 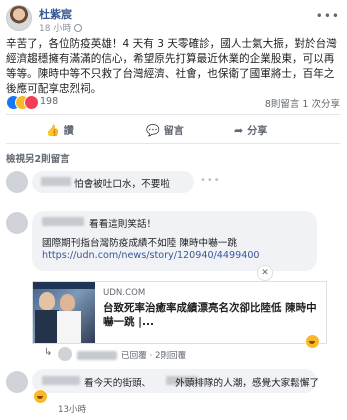 What do you see at coordinates (65, 354) in the screenshot?
I see `replier-avatar` at bounding box center [65, 354].